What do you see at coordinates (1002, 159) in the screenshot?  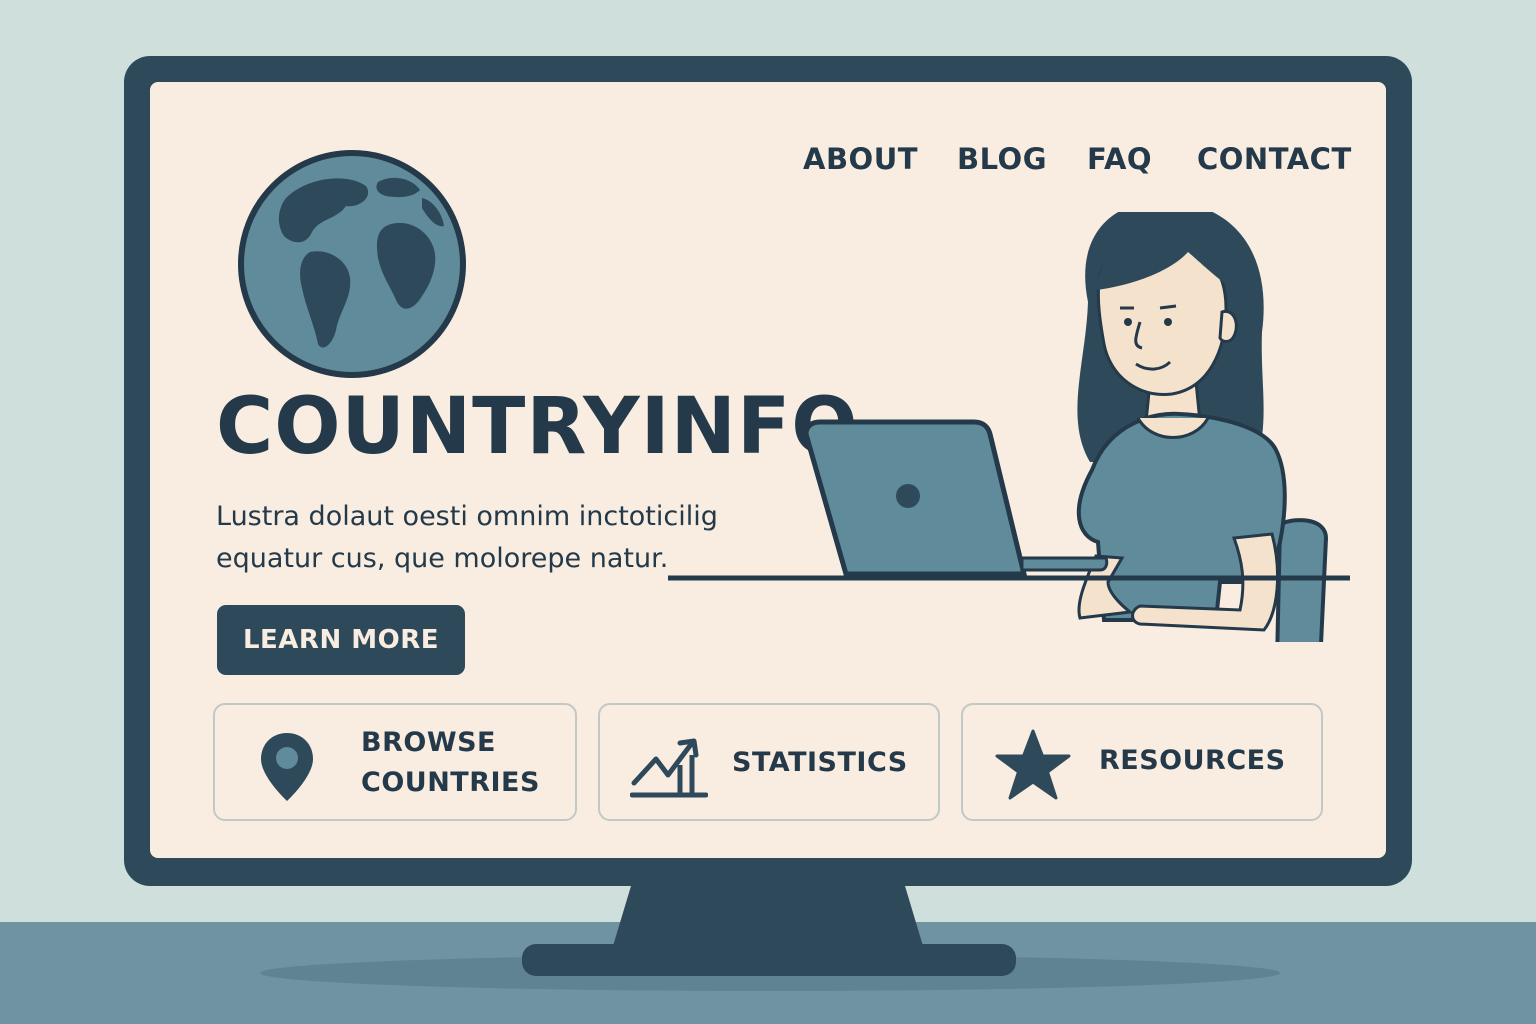 I see `nav-link-blog: BLOG` at bounding box center [1002, 159].